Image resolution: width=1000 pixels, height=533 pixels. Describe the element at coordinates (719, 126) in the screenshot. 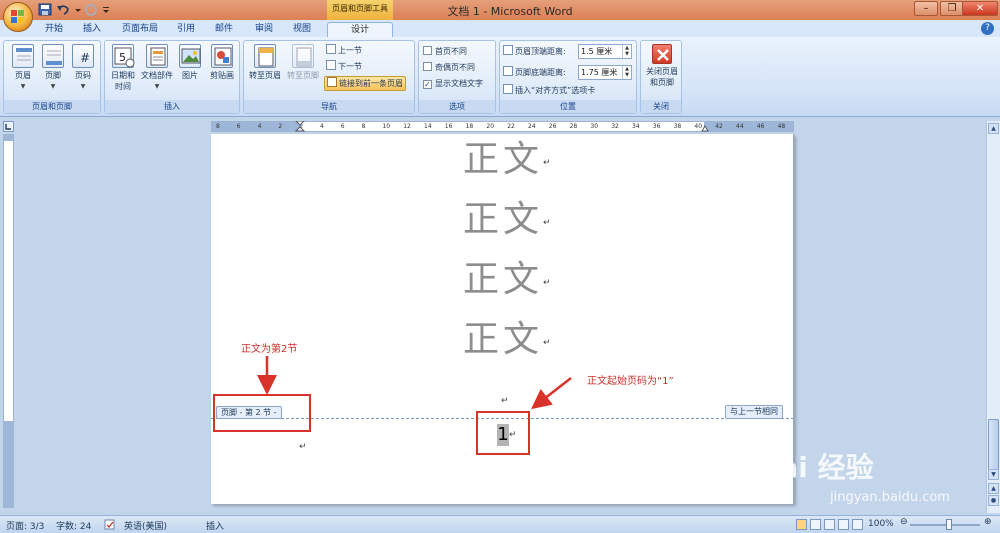

I see `ruler-tick-label: 42` at that location.